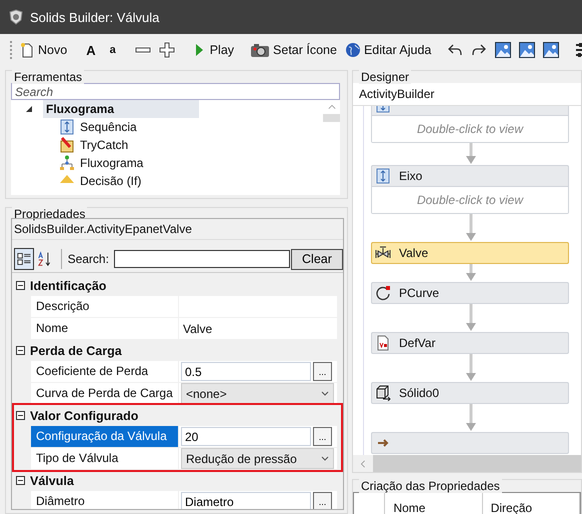 Image resolution: width=582 pixels, height=514 pixels. Describe the element at coordinates (105, 371) in the screenshot. I see `property-name: Coeficiente de Perda` at that location.